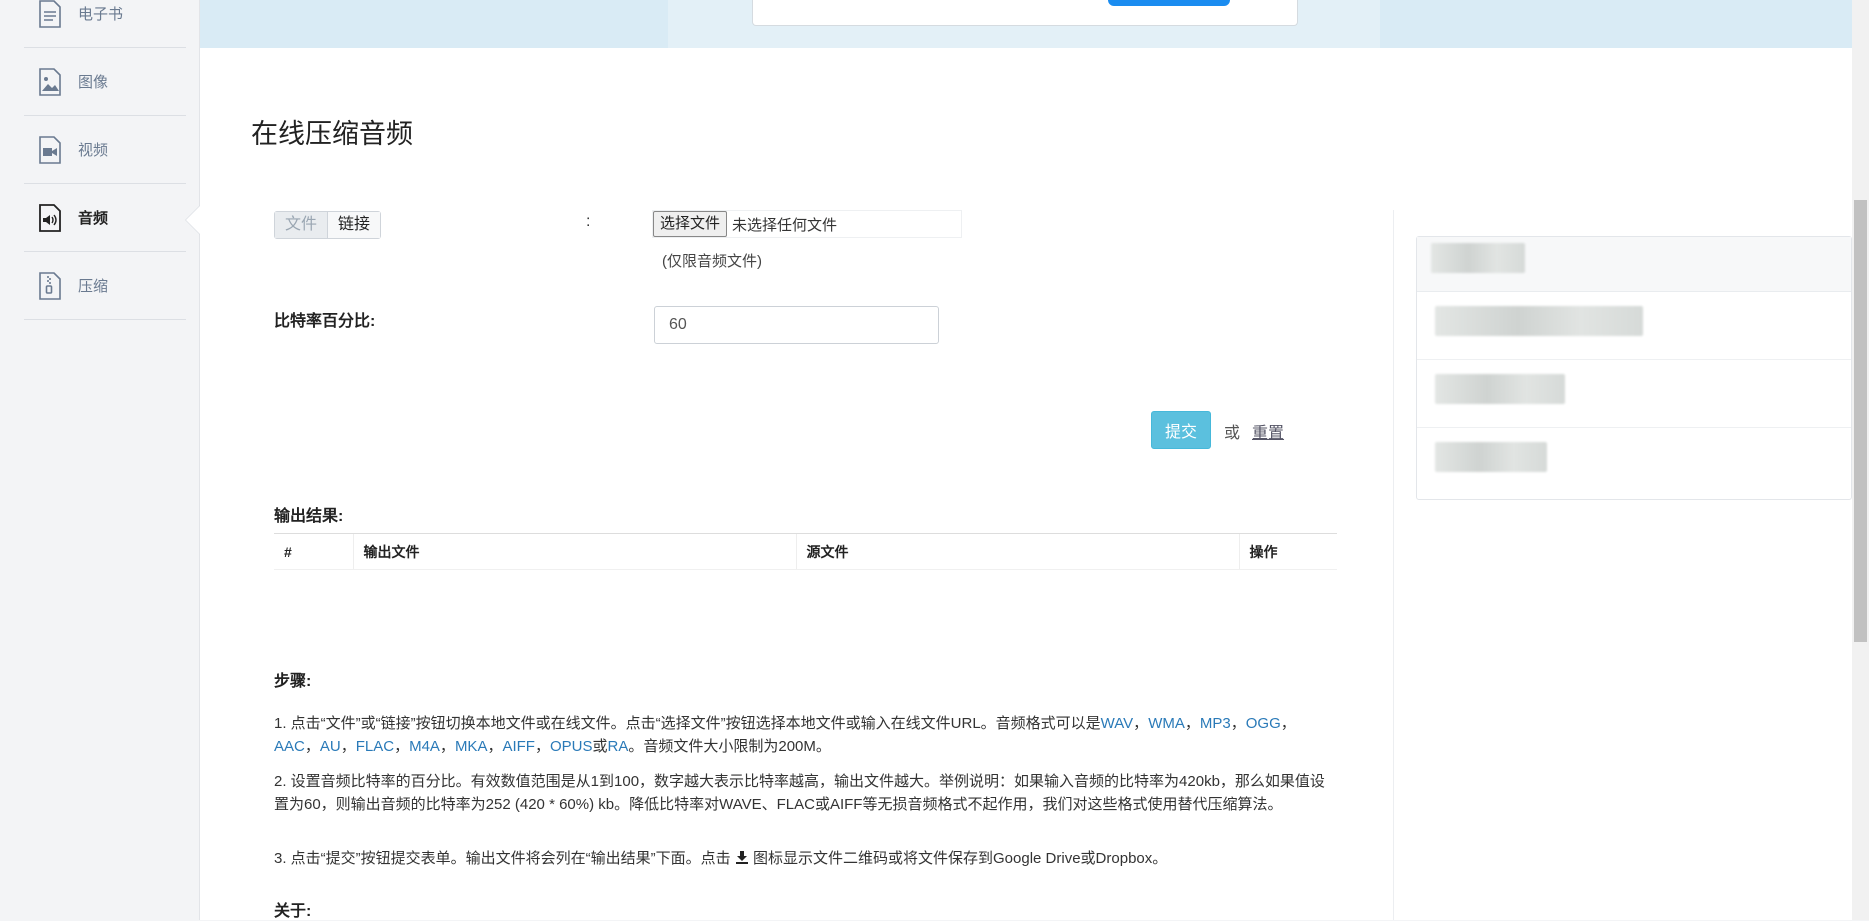 This screenshot has height=921, width=1869. I want to click on format-link: AU, so click(330, 746).